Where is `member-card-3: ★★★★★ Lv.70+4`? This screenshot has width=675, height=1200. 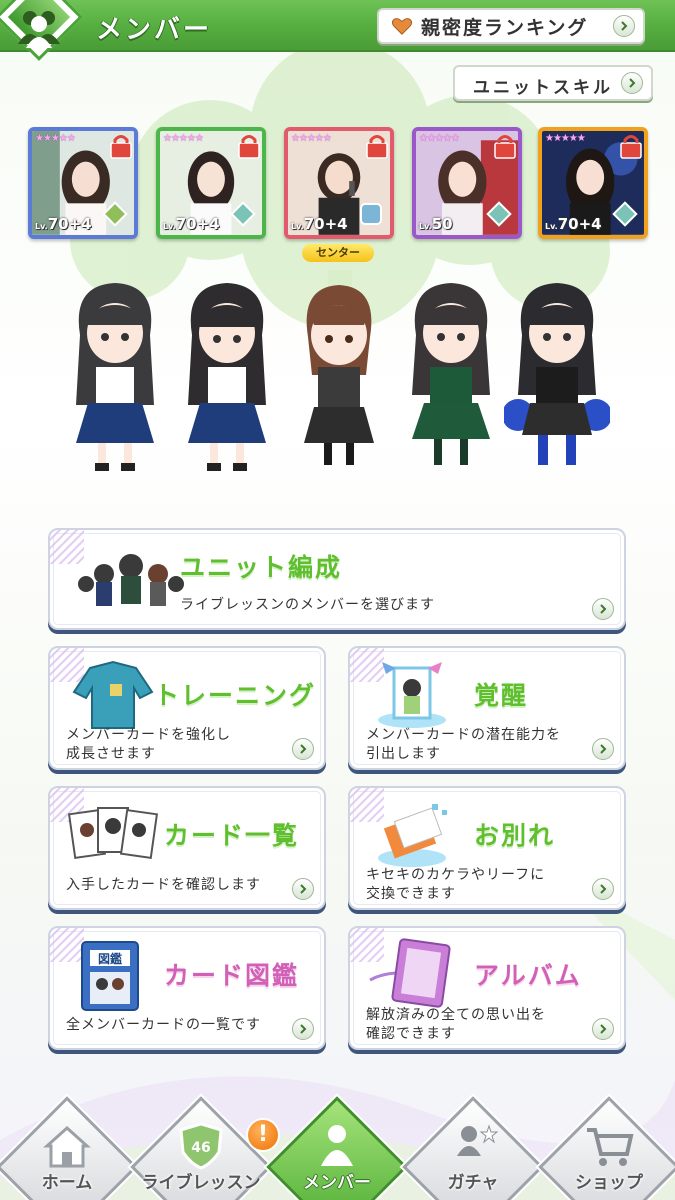 member-card-3: ★★★★★ Lv.70+4 is located at coordinates (339, 183).